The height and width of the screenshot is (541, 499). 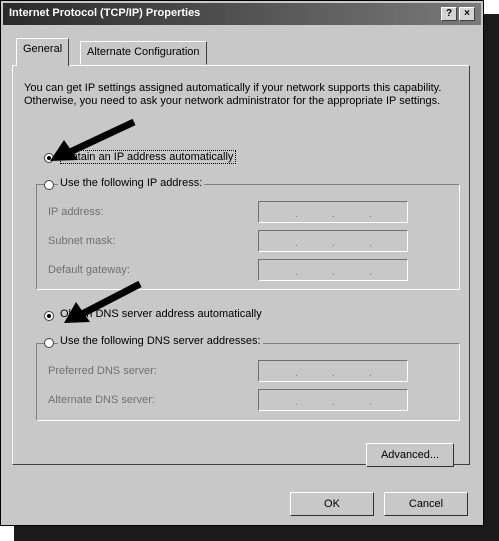 What do you see at coordinates (89, 270) in the screenshot?
I see `default-gateway-label: Default gateway:` at bounding box center [89, 270].